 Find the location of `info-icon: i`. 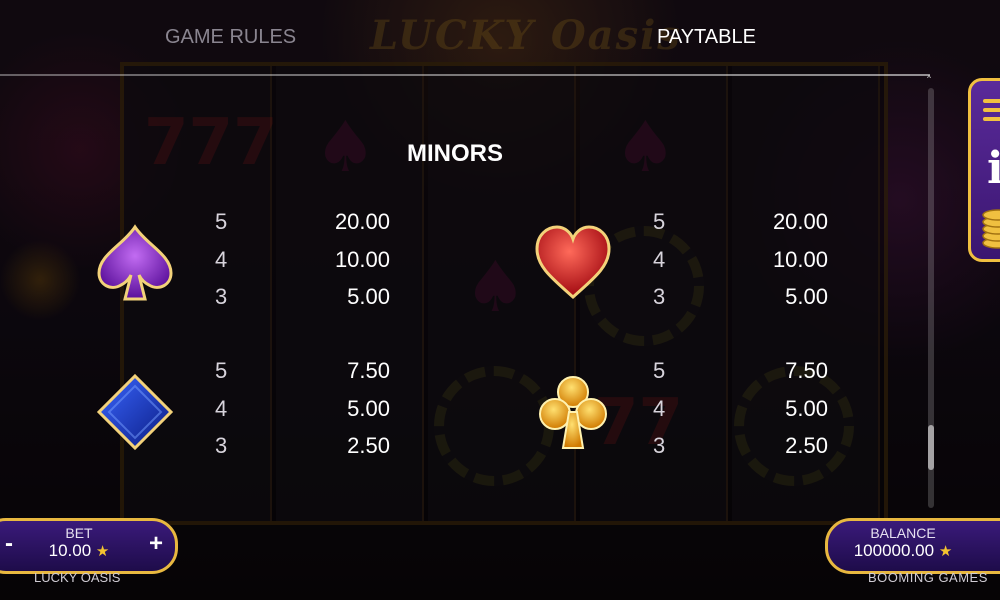

info-icon: i is located at coordinates (993, 168).